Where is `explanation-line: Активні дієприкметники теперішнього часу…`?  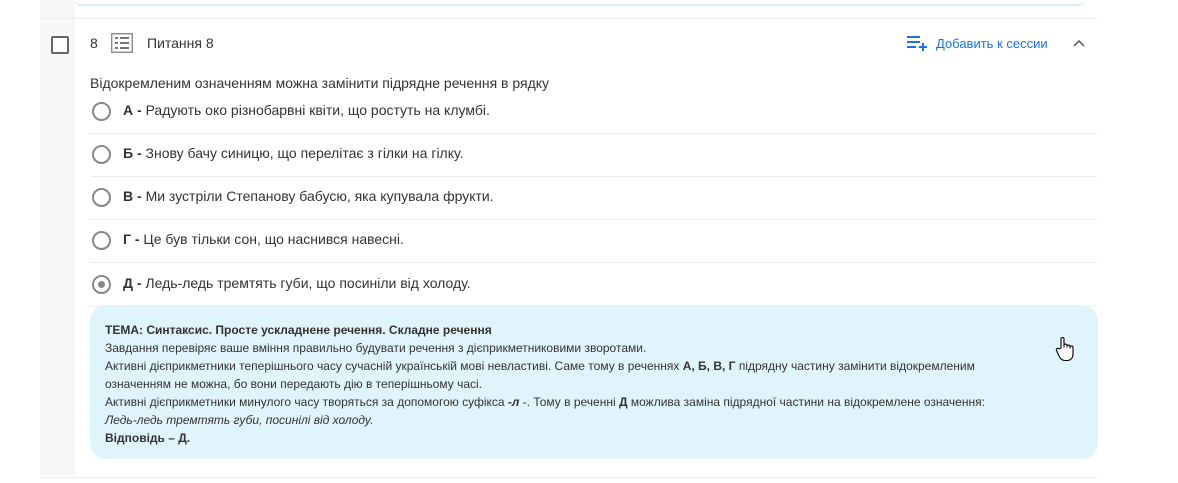 explanation-line: Активні дієприкметники теперішнього часу… is located at coordinates (594, 366).